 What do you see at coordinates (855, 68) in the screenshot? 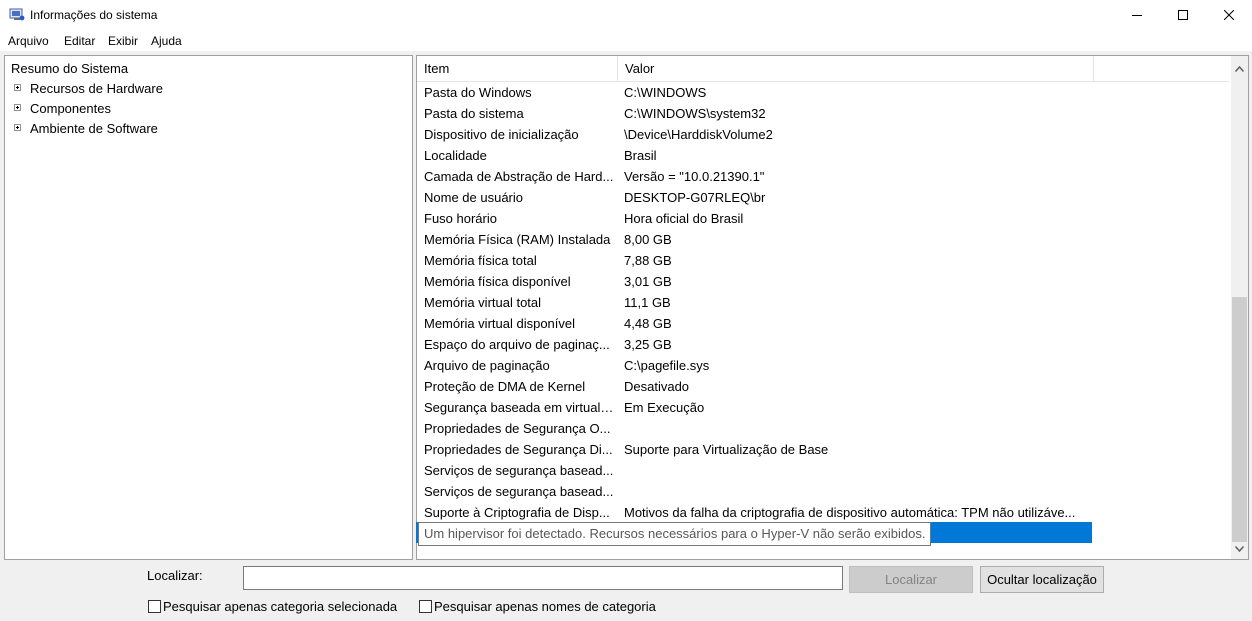
I see `column-header-valor: Valor` at bounding box center [855, 68].